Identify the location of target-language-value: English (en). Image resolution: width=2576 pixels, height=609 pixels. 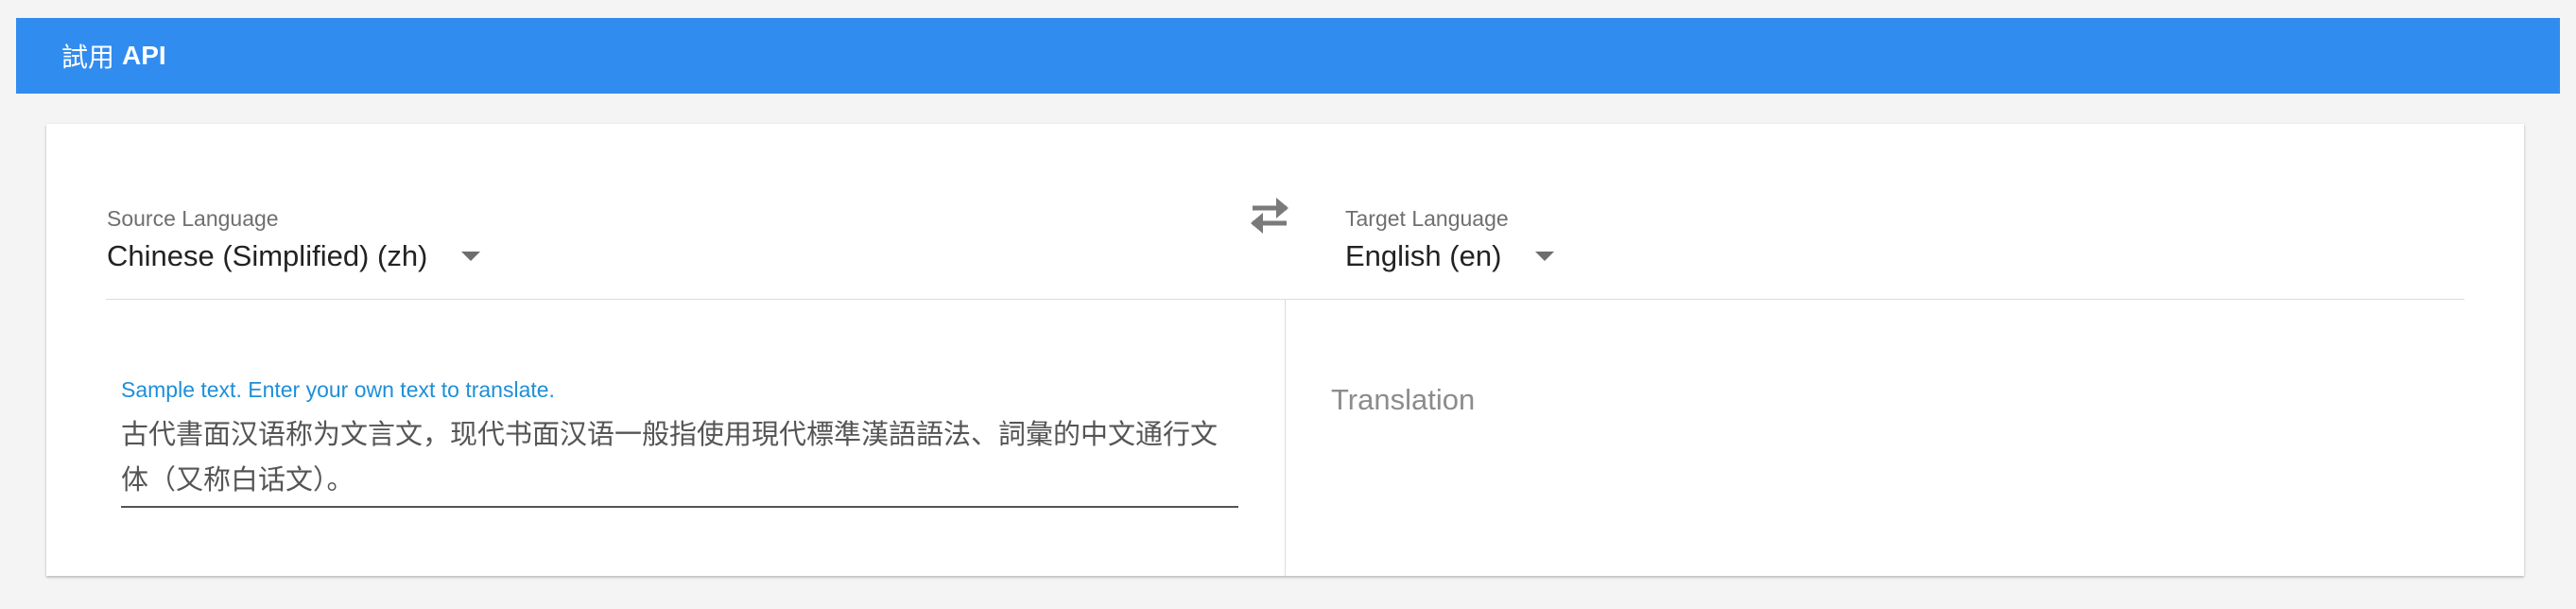
(1423, 256).